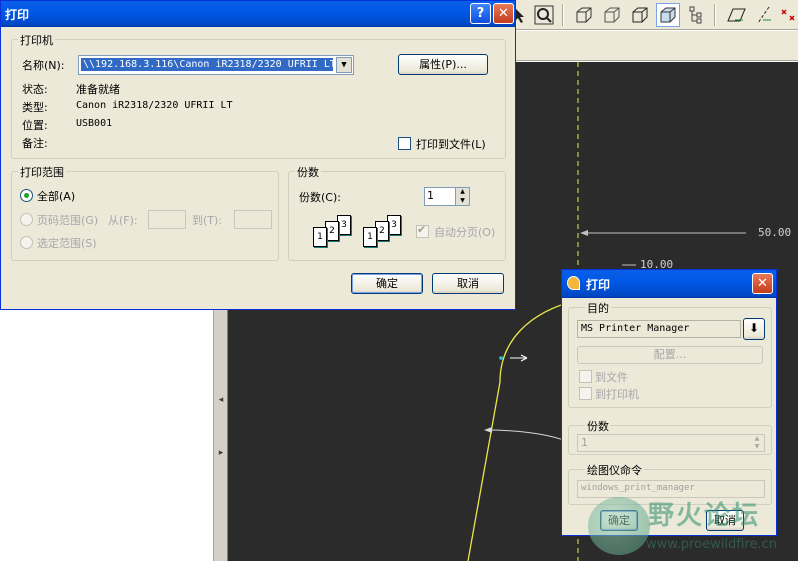 The image size is (798, 561). What do you see at coordinates (669, 284) in the screenshot?
I see `plot-dialog-titlebar: 打印 ✕` at bounding box center [669, 284].